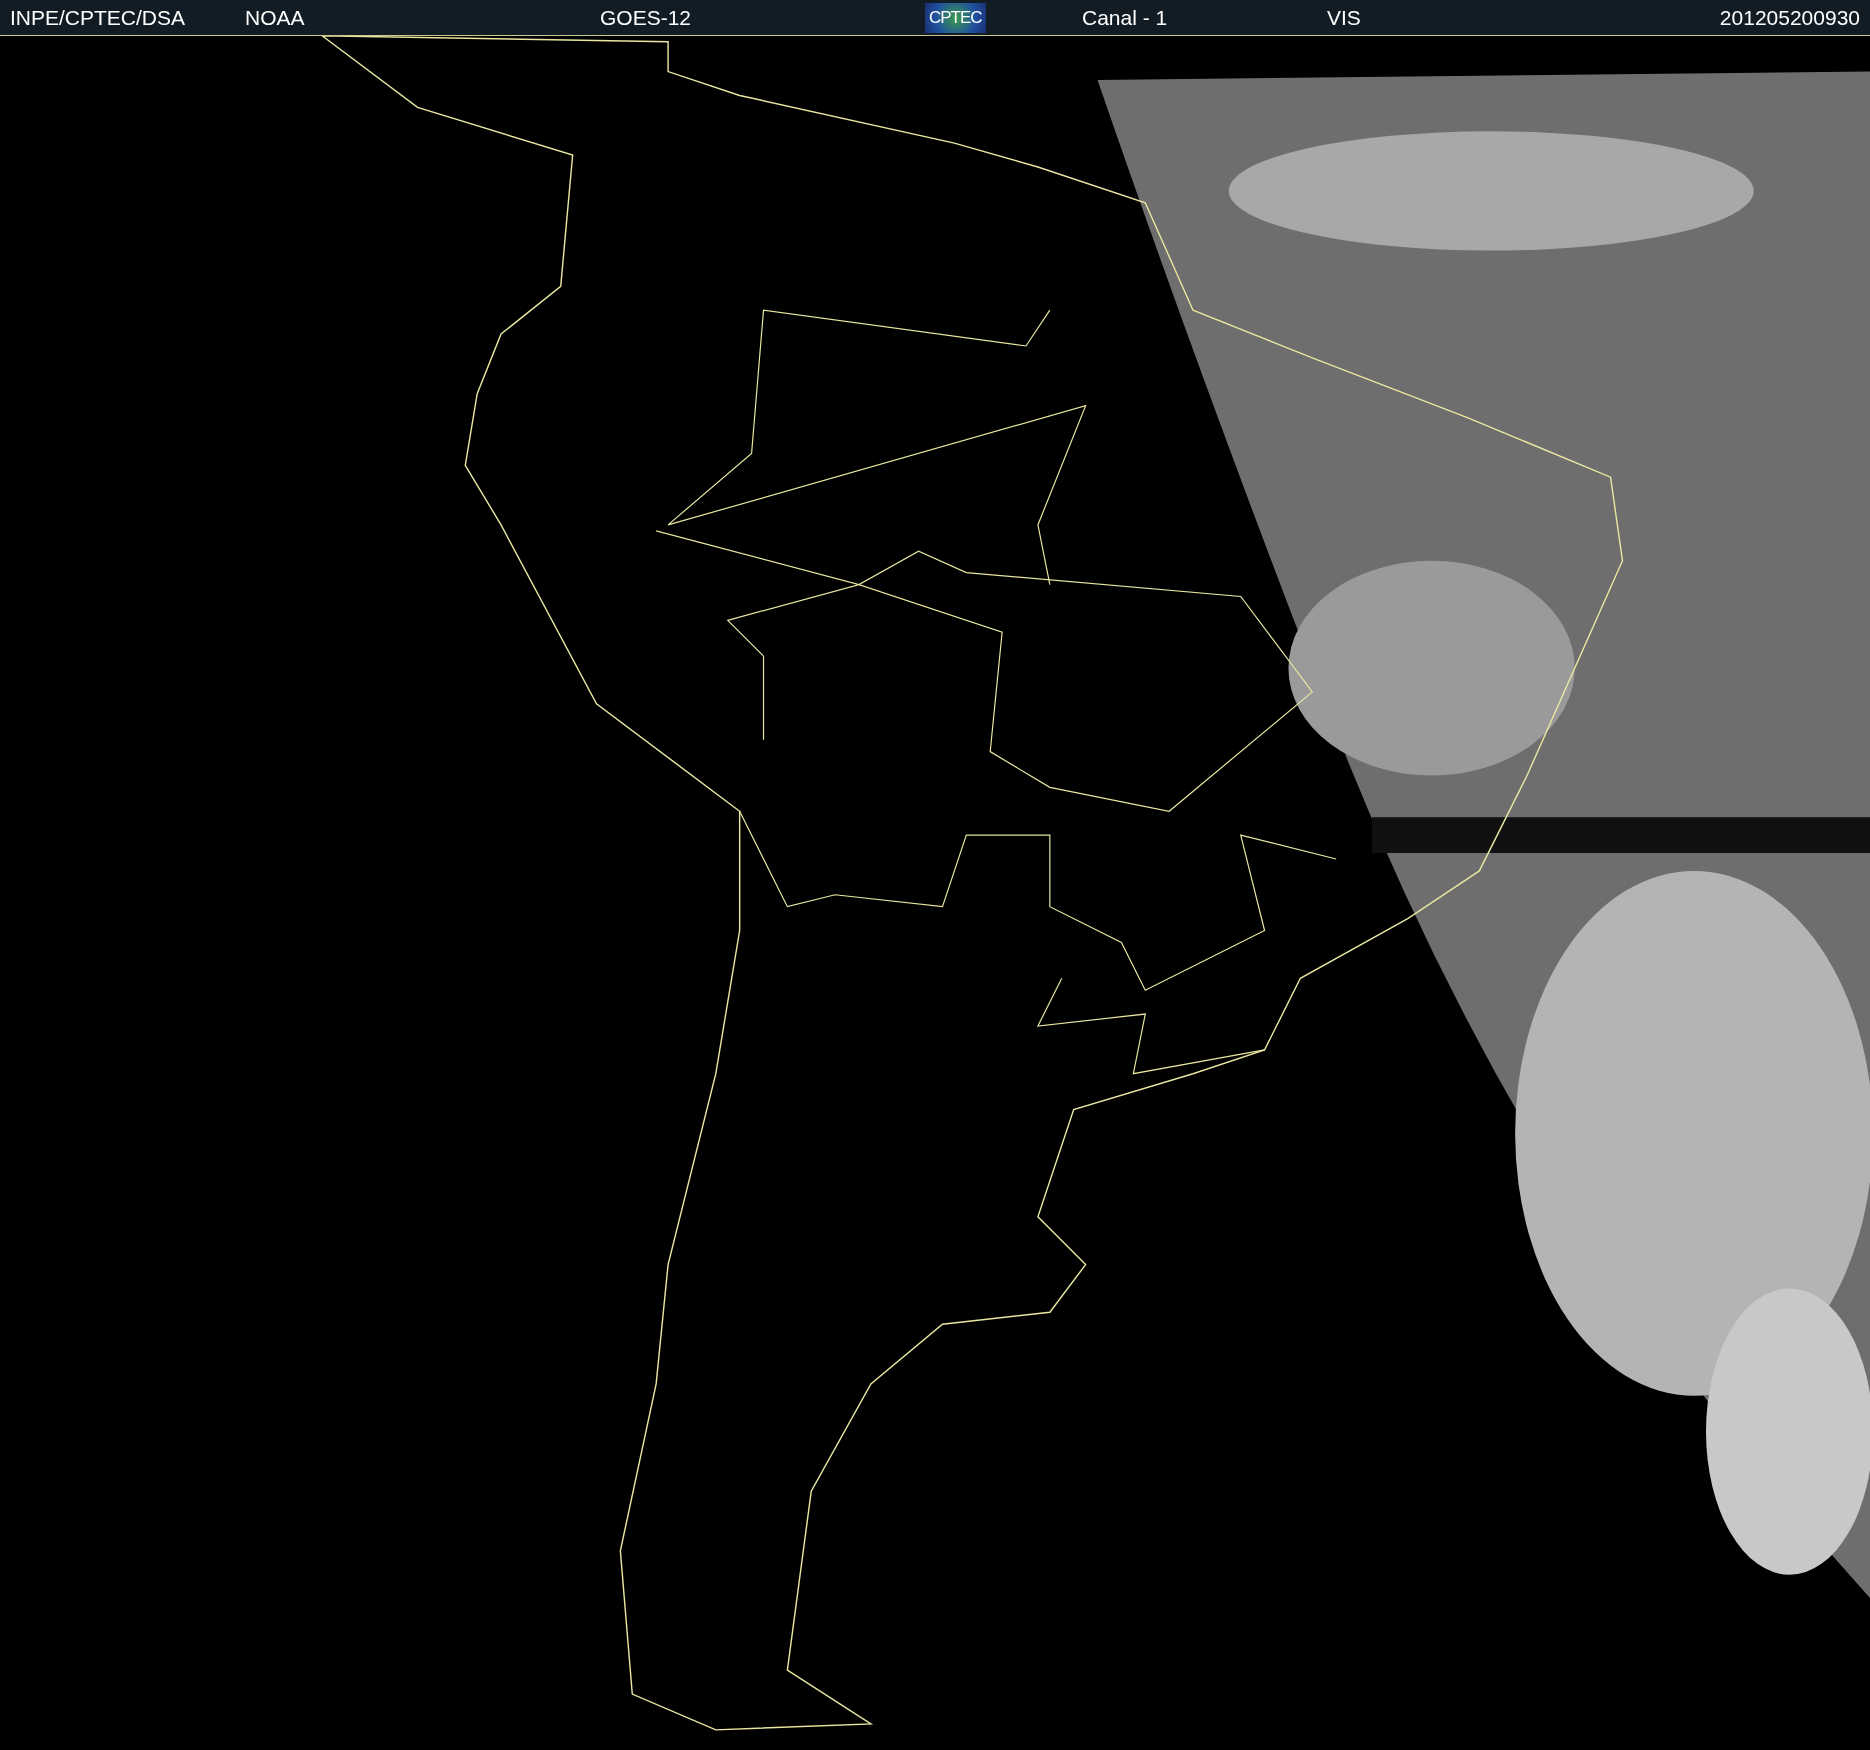 Image resolution: width=1870 pixels, height=1750 pixels. What do you see at coordinates (1344, 17) in the screenshot?
I see `header-label: VIS` at bounding box center [1344, 17].